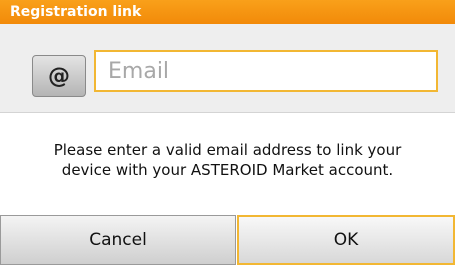 The image size is (455, 265). Describe the element at coordinates (76, 12) in the screenshot. I see `dialog-title: Registration link` at that location.